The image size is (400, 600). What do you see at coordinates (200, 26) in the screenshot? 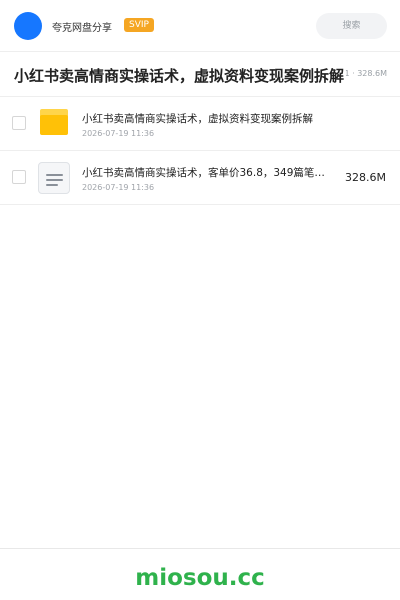
I see `top-bar: 夸克网盘分享 SVIP 搜索` at bounding box center [200, 26].